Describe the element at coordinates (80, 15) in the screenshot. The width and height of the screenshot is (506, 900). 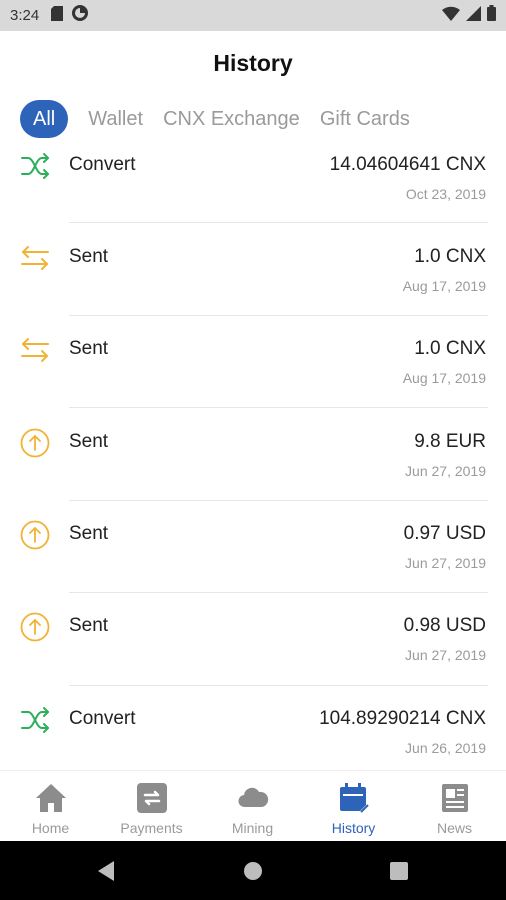
I see `app-notification-icon` at that location.